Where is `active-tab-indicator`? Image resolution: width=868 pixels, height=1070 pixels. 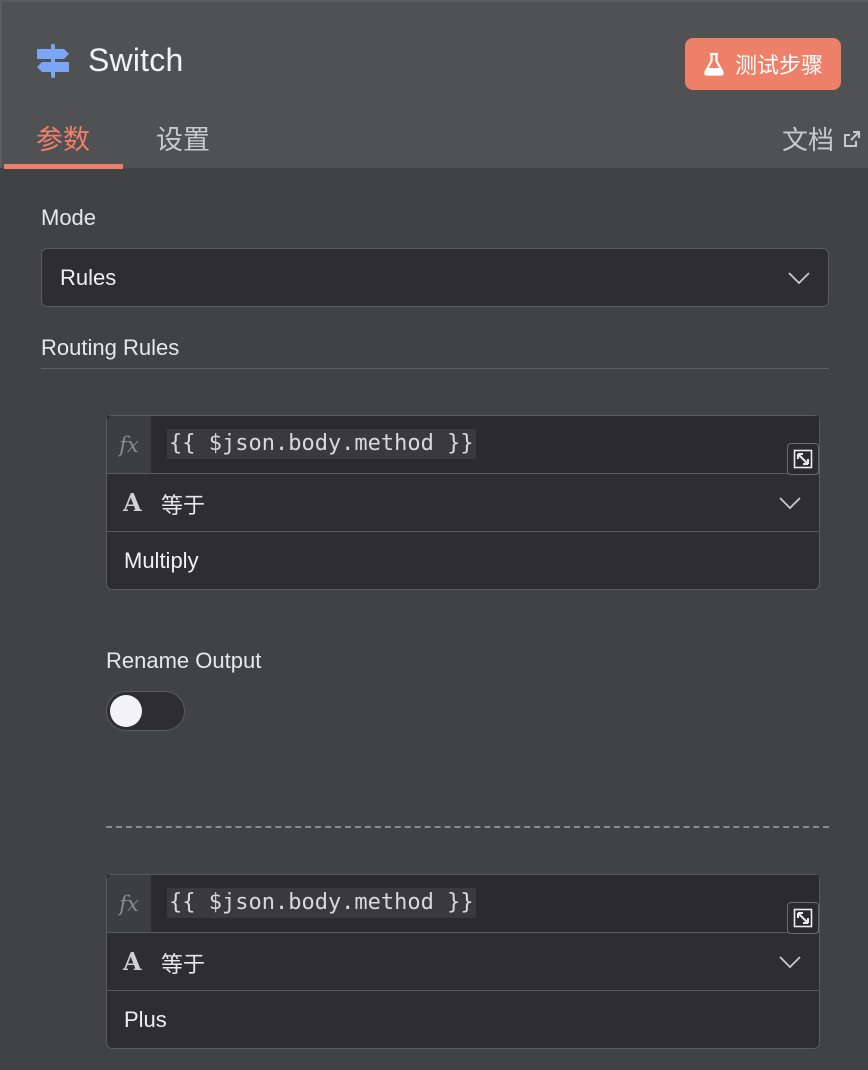
active-tab-indicator is located at coordinates (63, 166).